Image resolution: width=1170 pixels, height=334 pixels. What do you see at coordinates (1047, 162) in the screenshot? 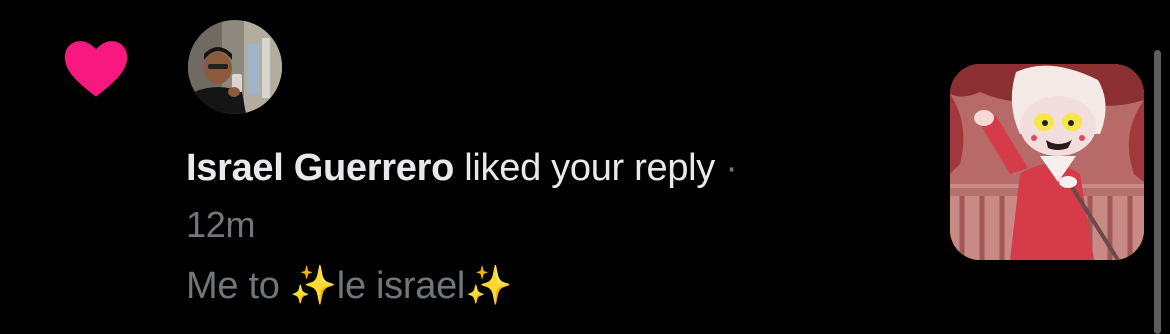
I see `post-thumbnail` at bounding box center [1047, 162].